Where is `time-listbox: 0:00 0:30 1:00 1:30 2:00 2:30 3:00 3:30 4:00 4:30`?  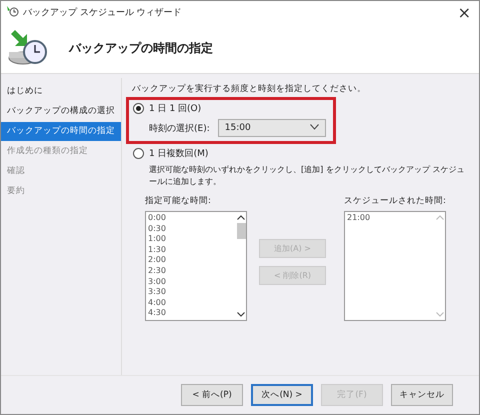
time-listbox: 0:00 0:30 1:00 1:30 2:00 2:30 3:00 3:30 4:00 4:30 is located at coordinates (196, 266).